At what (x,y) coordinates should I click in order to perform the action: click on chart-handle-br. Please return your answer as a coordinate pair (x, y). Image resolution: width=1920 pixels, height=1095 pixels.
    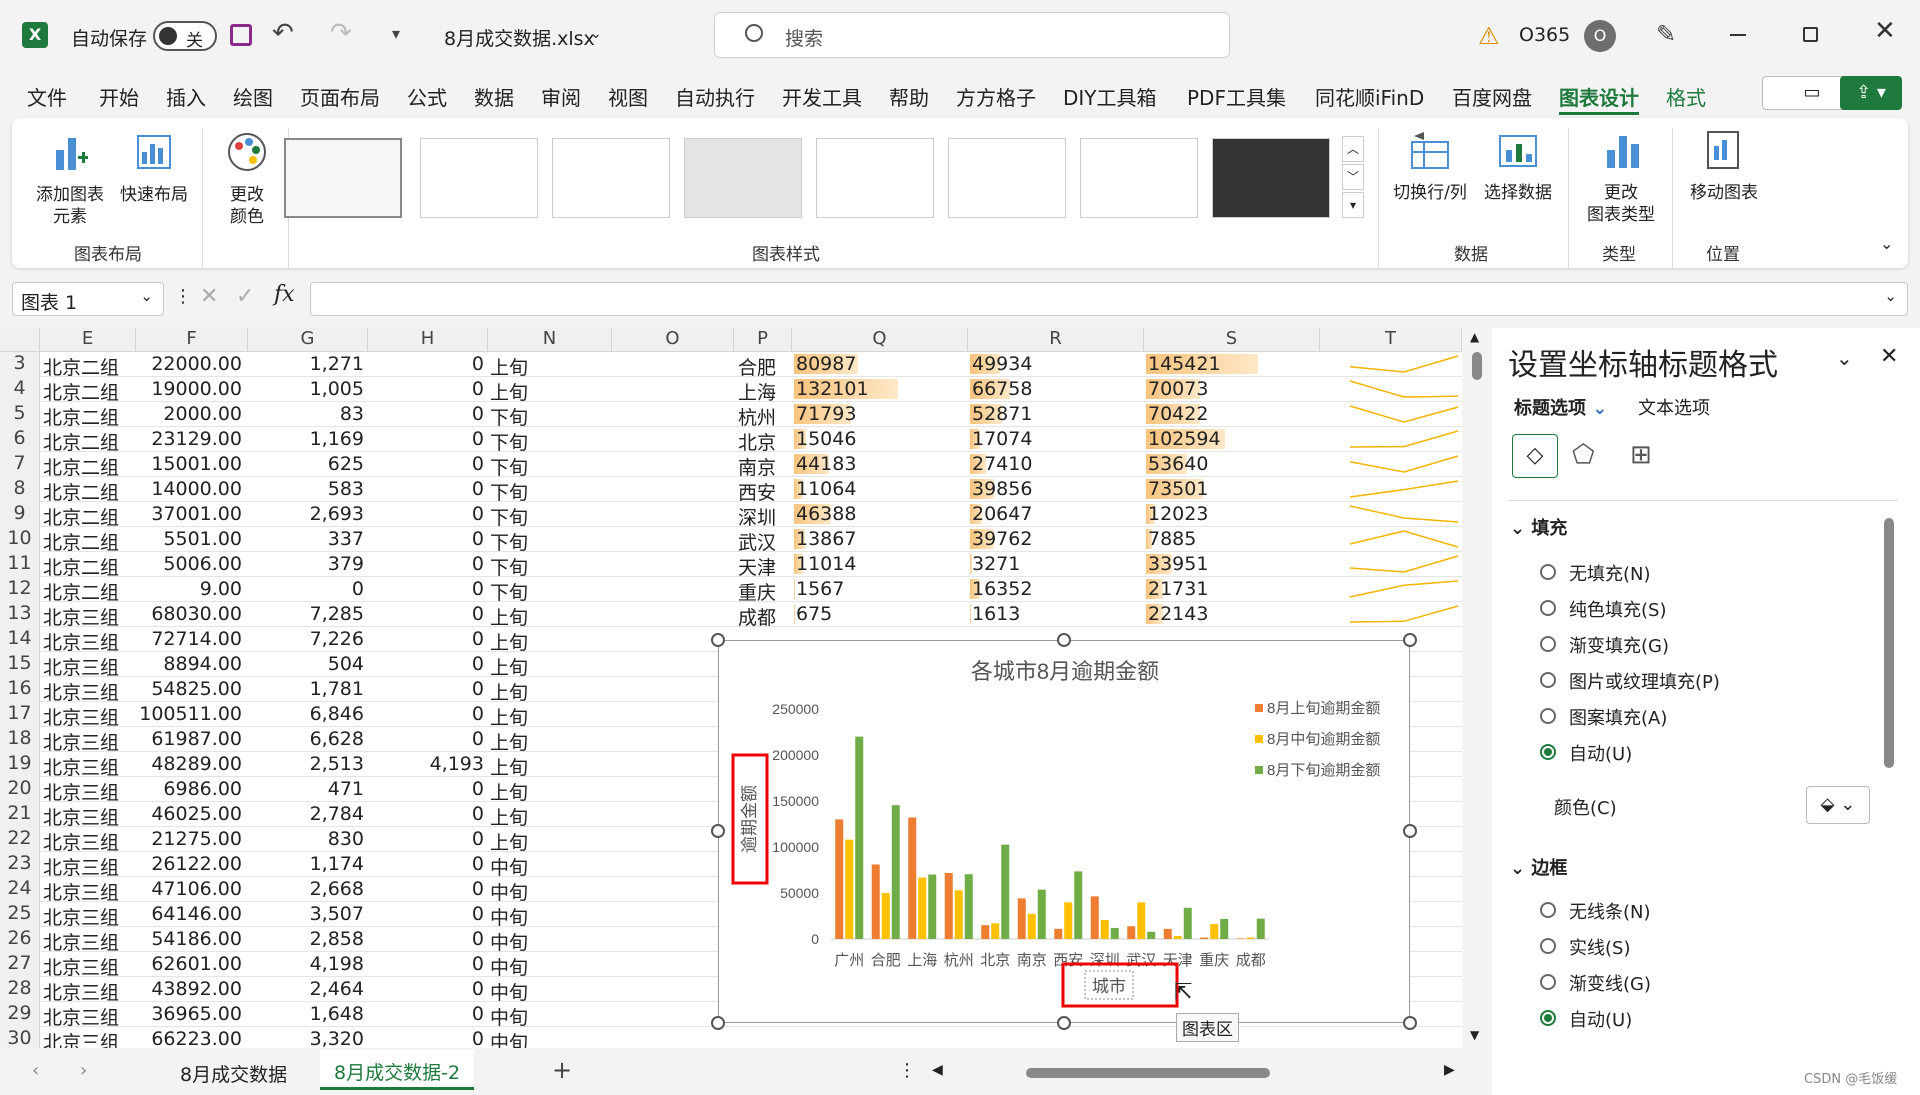
    Looking at the image, I should click on (1410, 1023).